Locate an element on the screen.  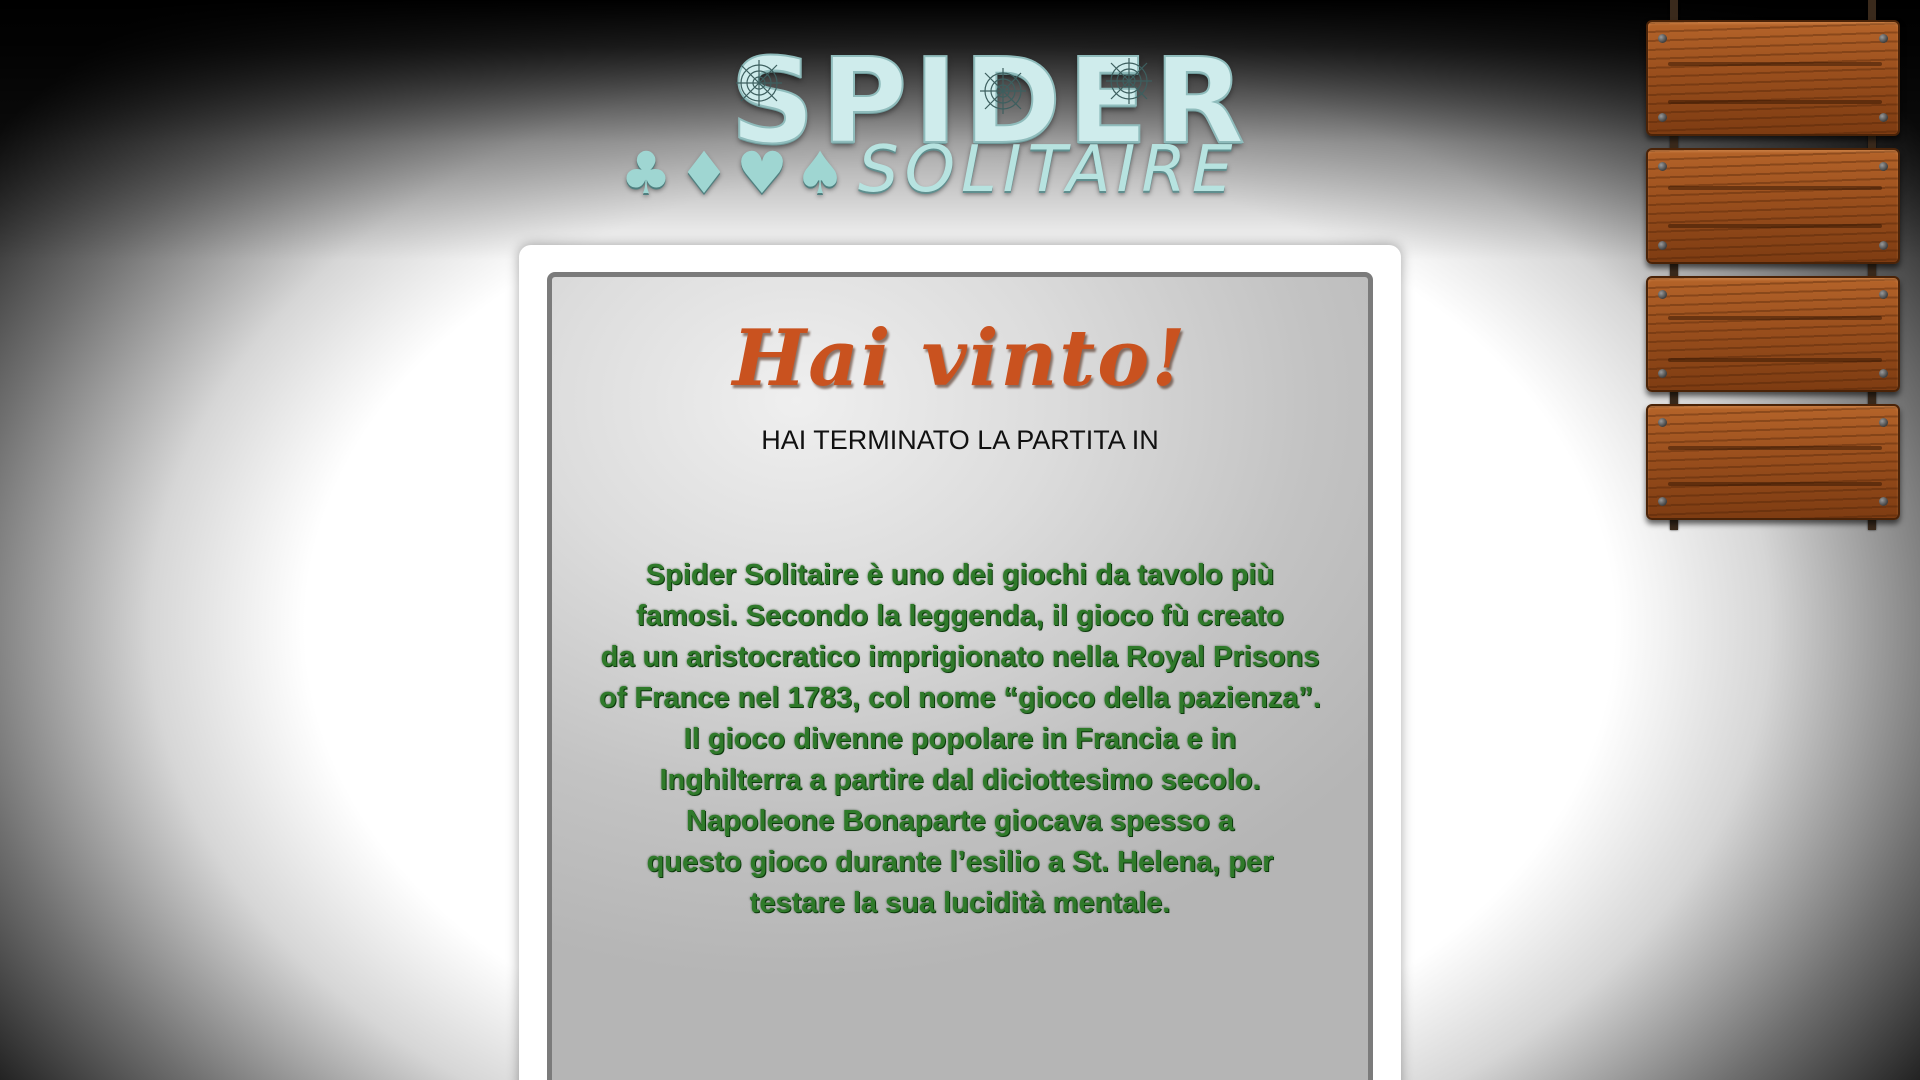
game-logo: SPIDER SOLITAIRE ♣ ♦ ♥ ♠ is located at coordinates (940, 122).